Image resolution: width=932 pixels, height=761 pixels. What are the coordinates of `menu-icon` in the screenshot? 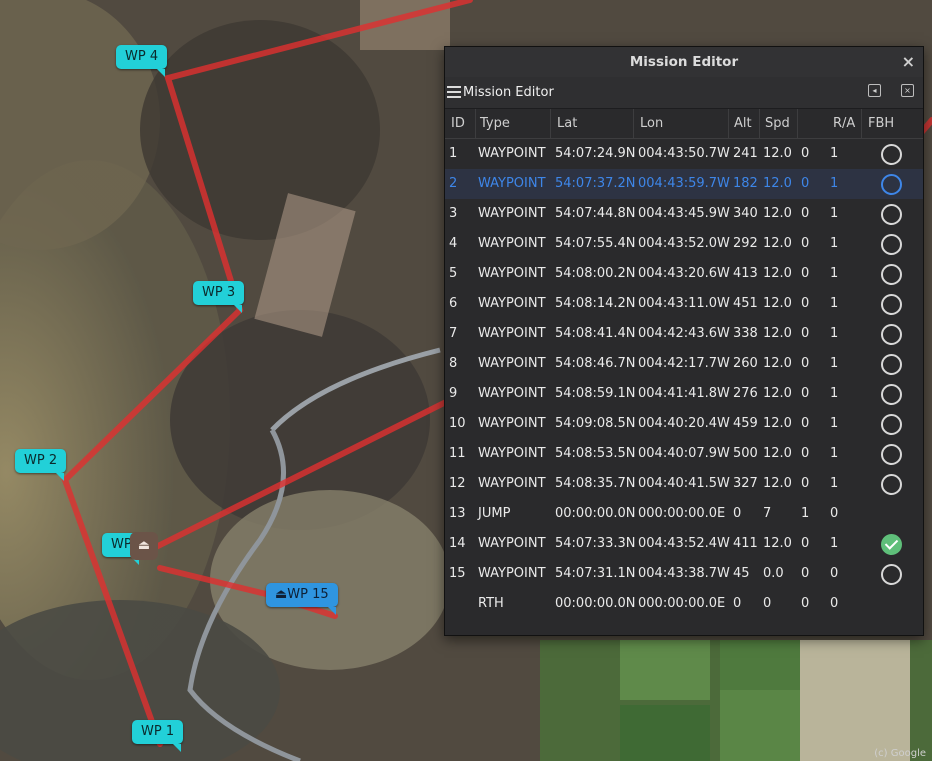 It's located at (454, 92).